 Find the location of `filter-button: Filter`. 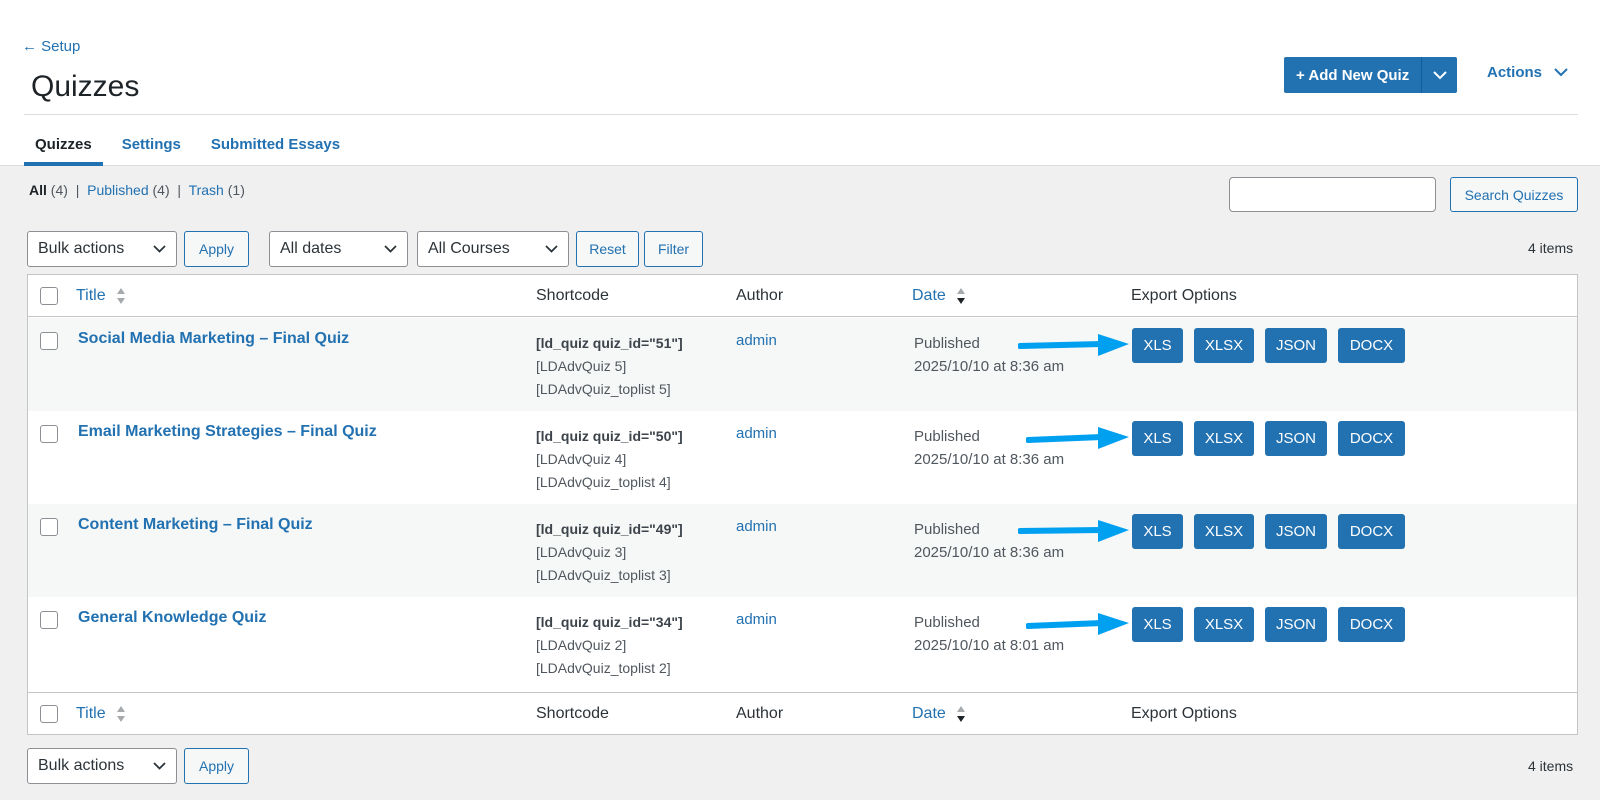

filter-button: Filter is located at coordinates (673, 249).